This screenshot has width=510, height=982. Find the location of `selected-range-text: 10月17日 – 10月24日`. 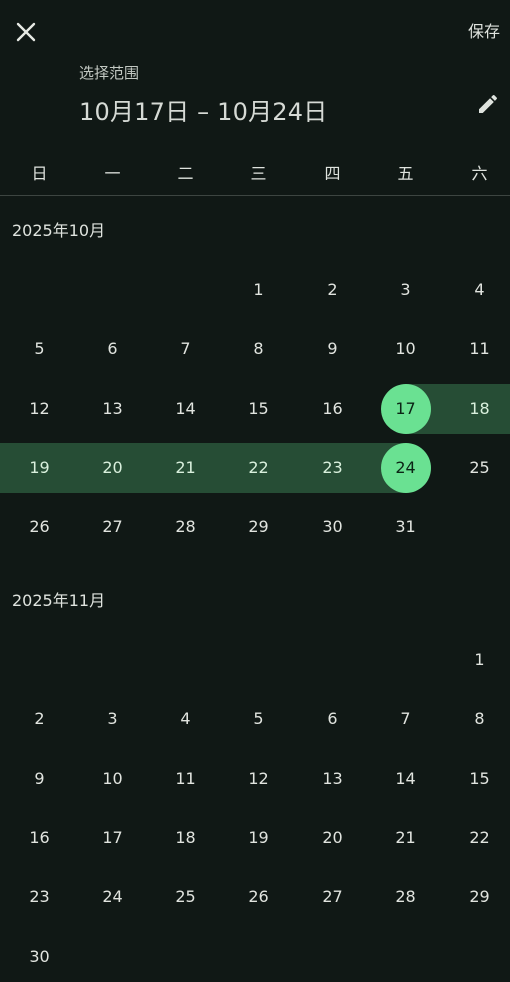

selected-range-text: 10月17日 – 10月24日 is located at coordinates (203, 109).